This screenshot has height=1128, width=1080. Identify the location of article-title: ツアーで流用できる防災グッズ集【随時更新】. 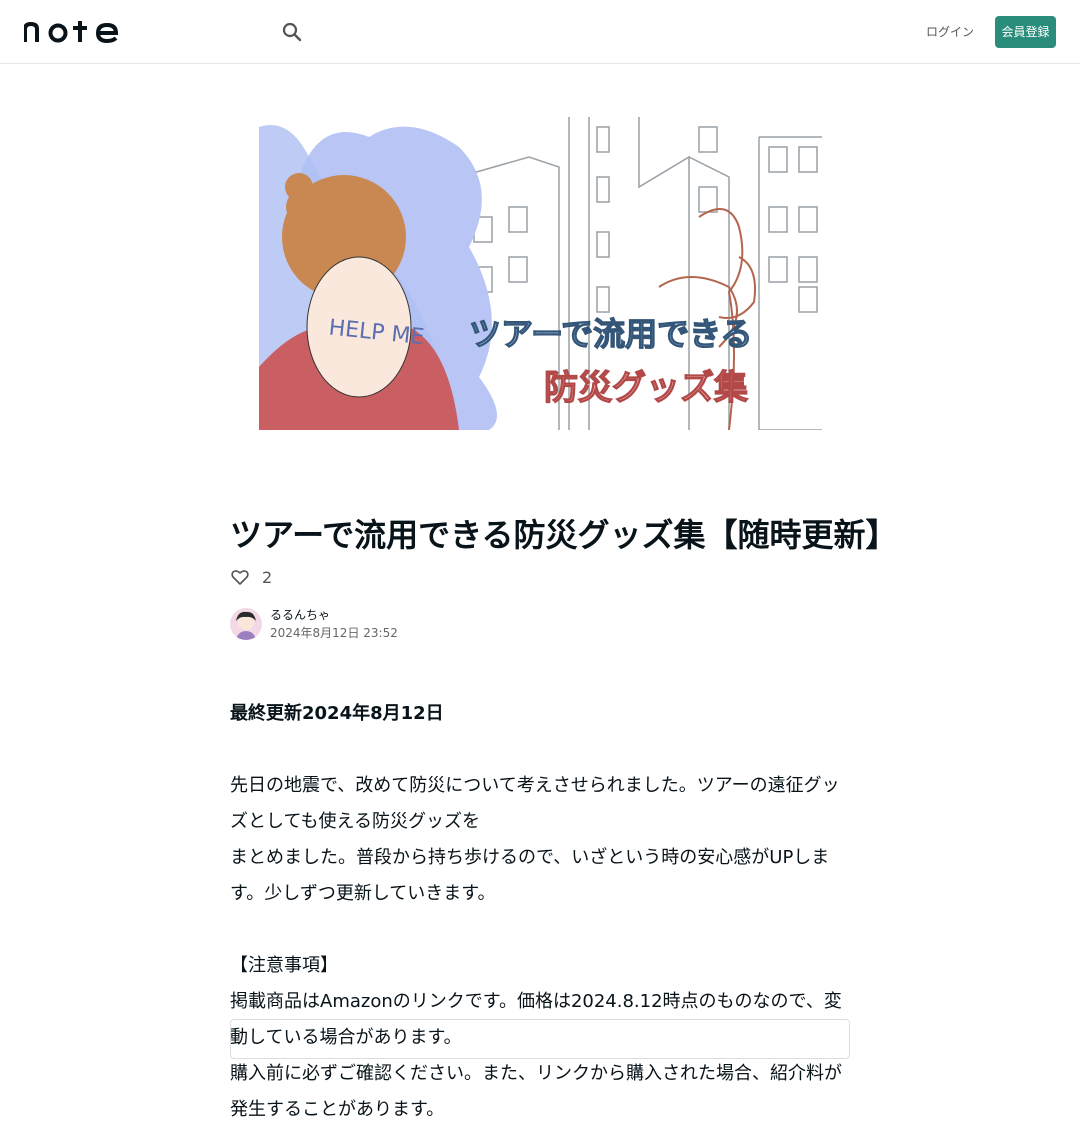
(564, 535).